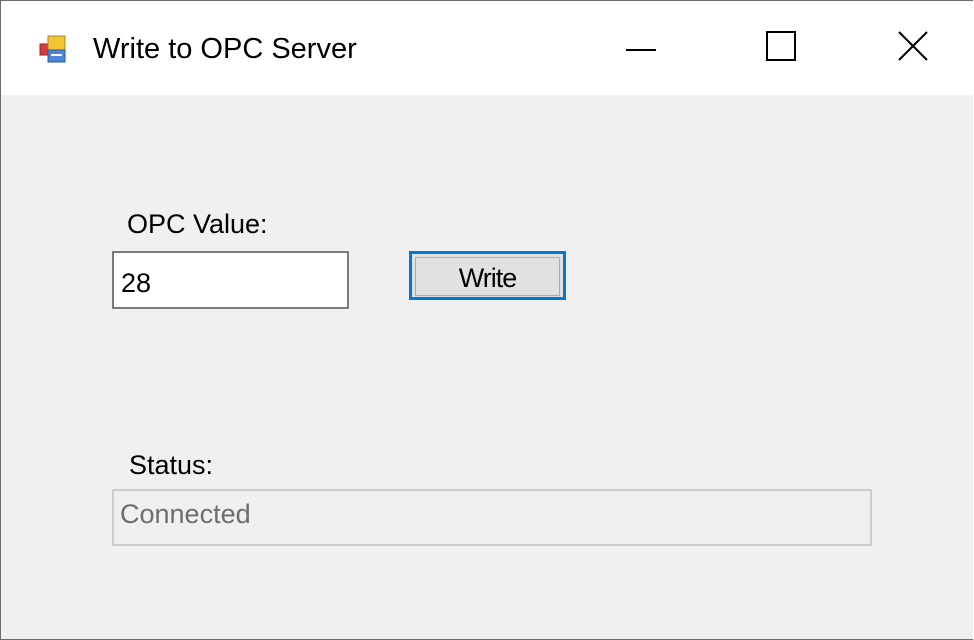  I want to click on write-button-label: Write, so click(487, 276).